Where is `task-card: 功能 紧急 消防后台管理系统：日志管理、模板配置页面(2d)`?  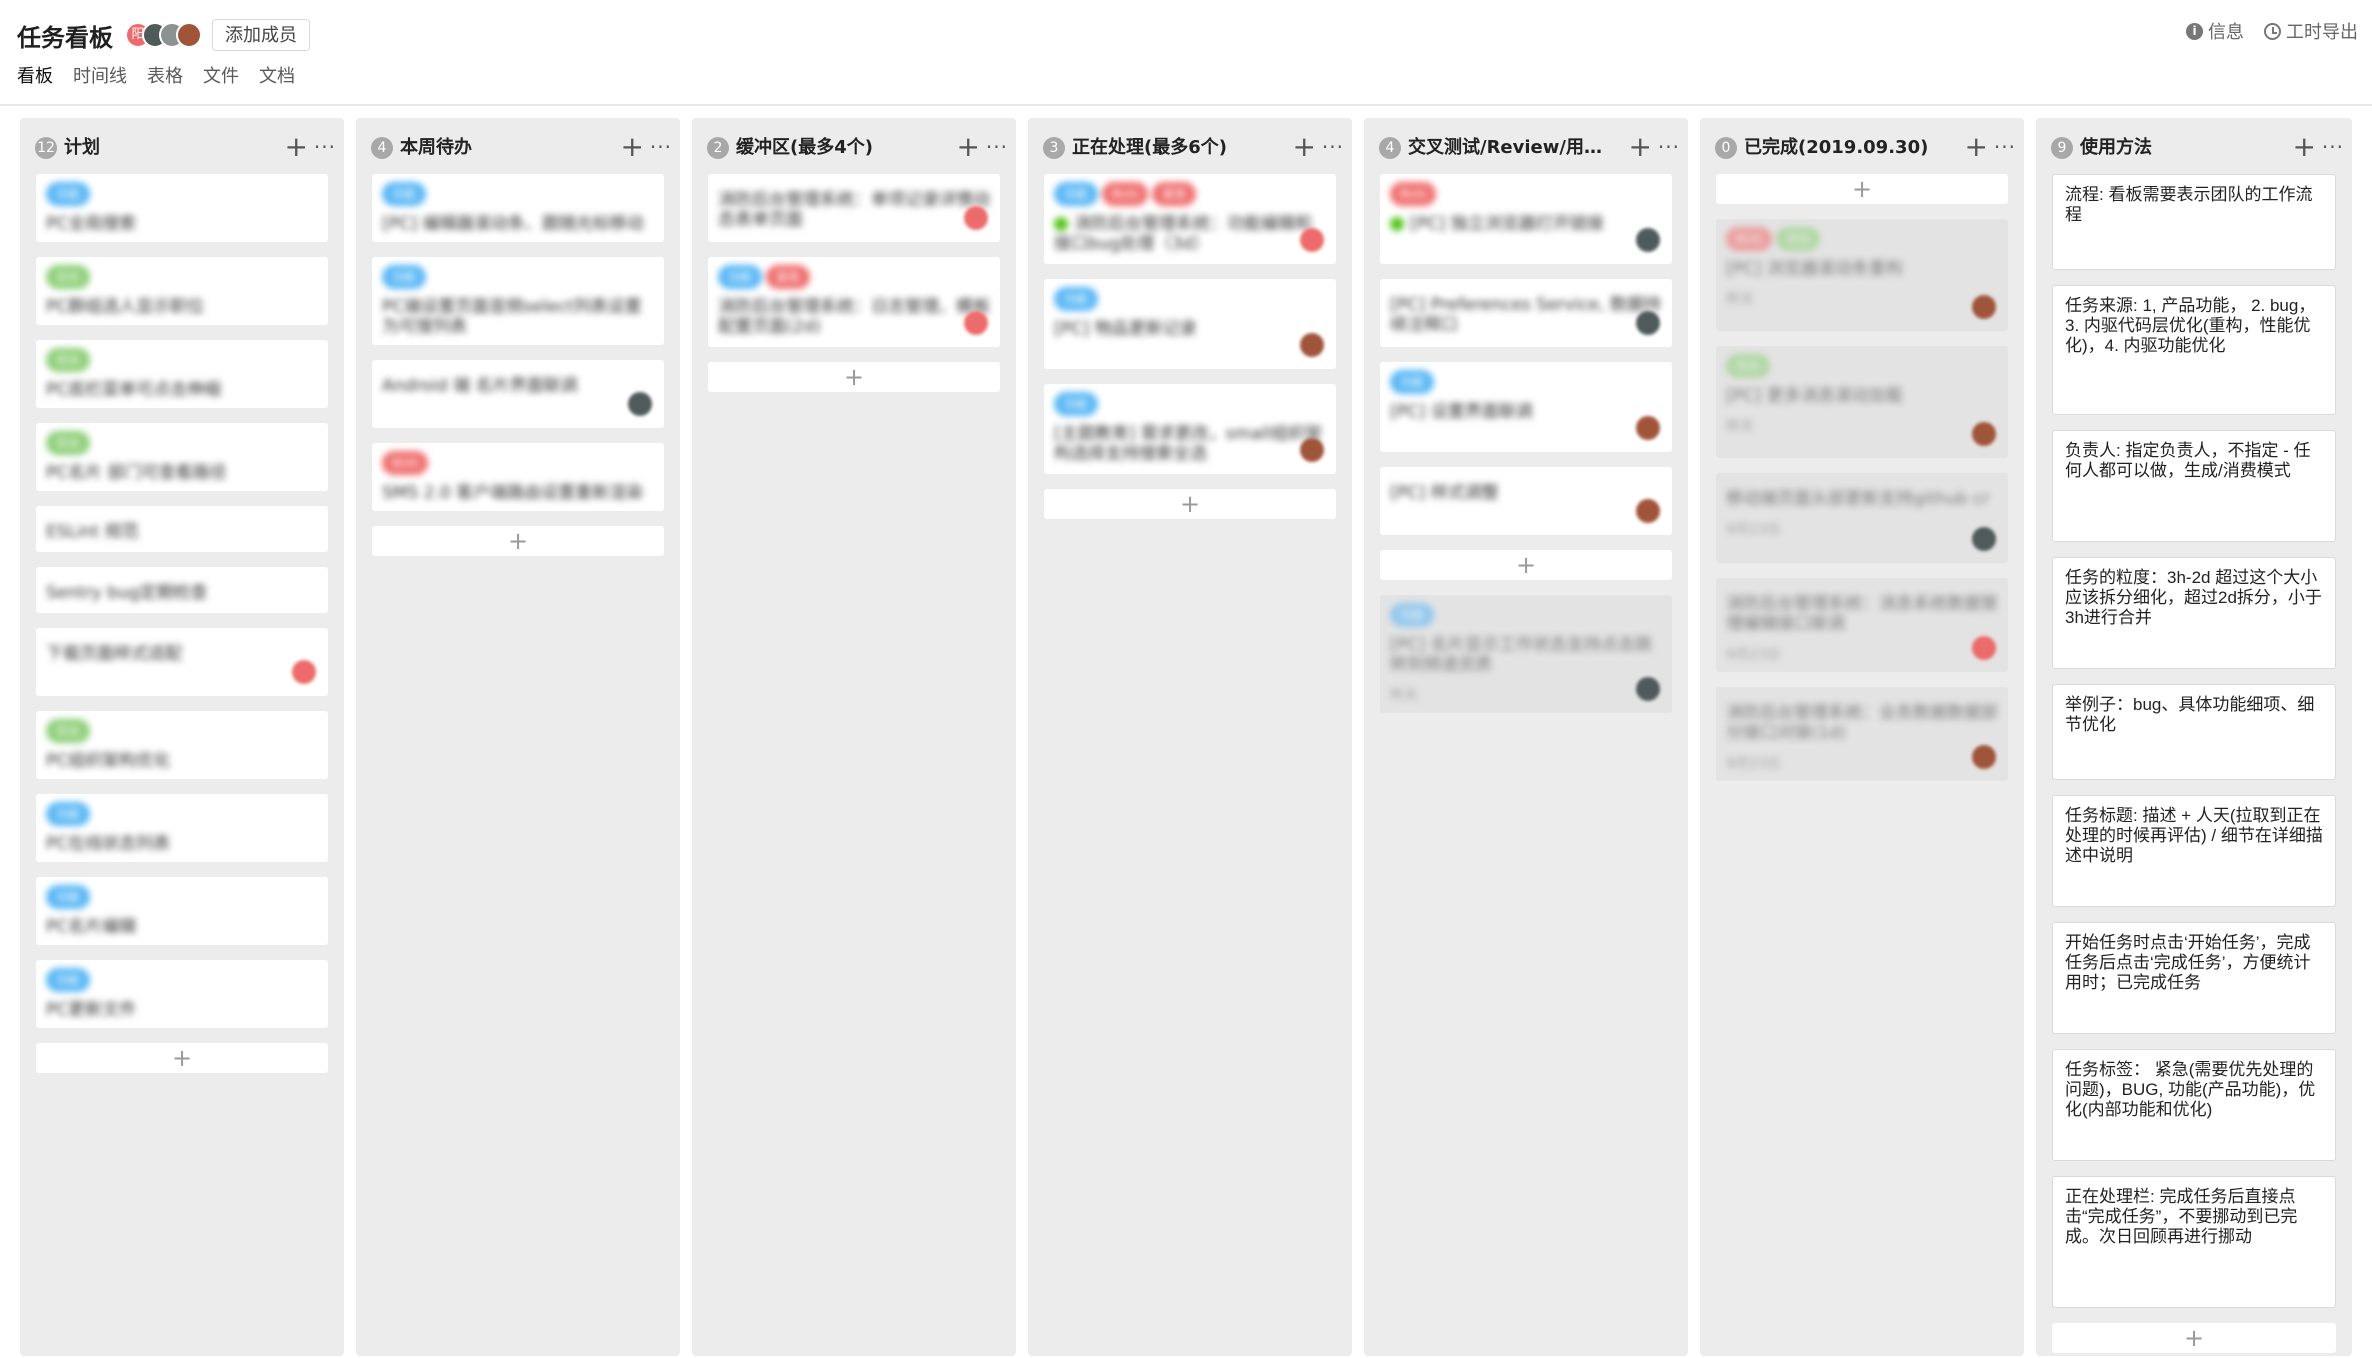
task-card: 功能 紧急 消防后台管理系统：日志管理、模板配置页面(2d) is located at coordinates (854, 302).